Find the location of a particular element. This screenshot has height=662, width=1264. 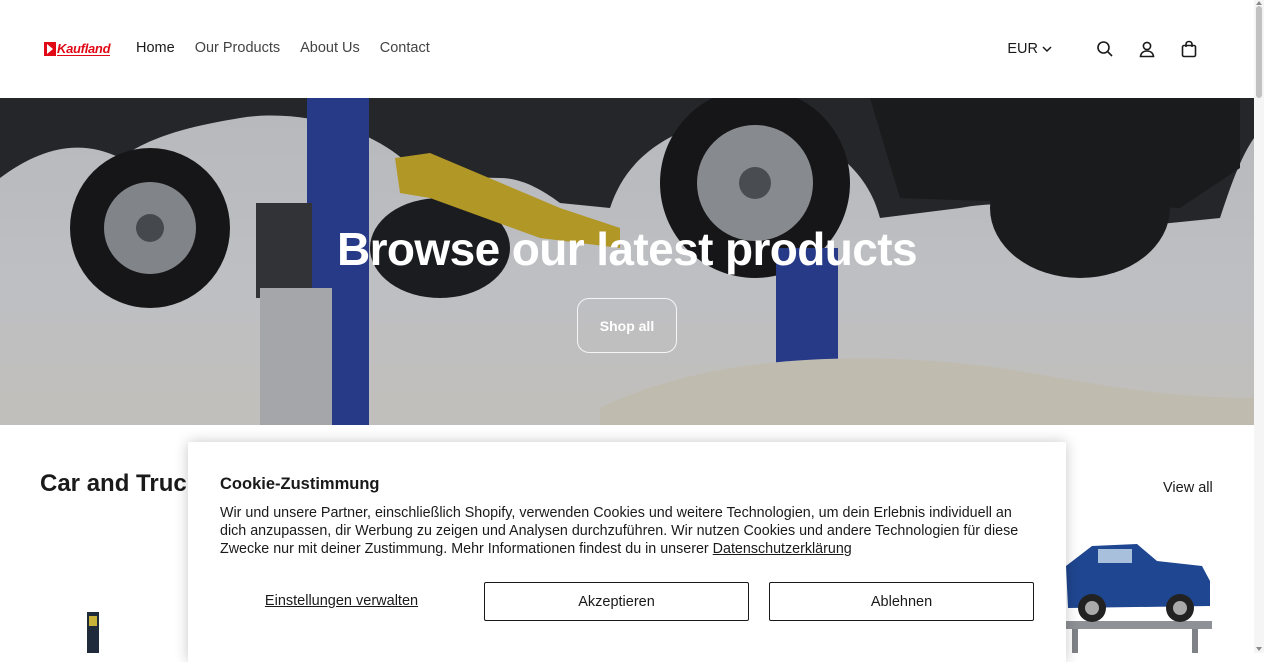

nav-our-products: Our Products is located at coordinates (237, 48).